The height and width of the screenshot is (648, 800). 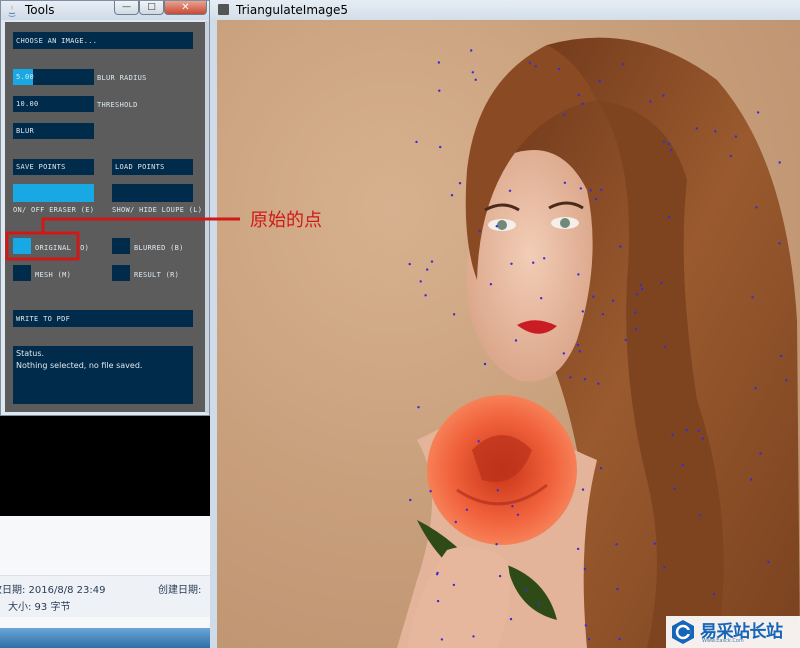 I want to click on watermark-subtext: Www.Easck.Com, so click(x=723, y=641).